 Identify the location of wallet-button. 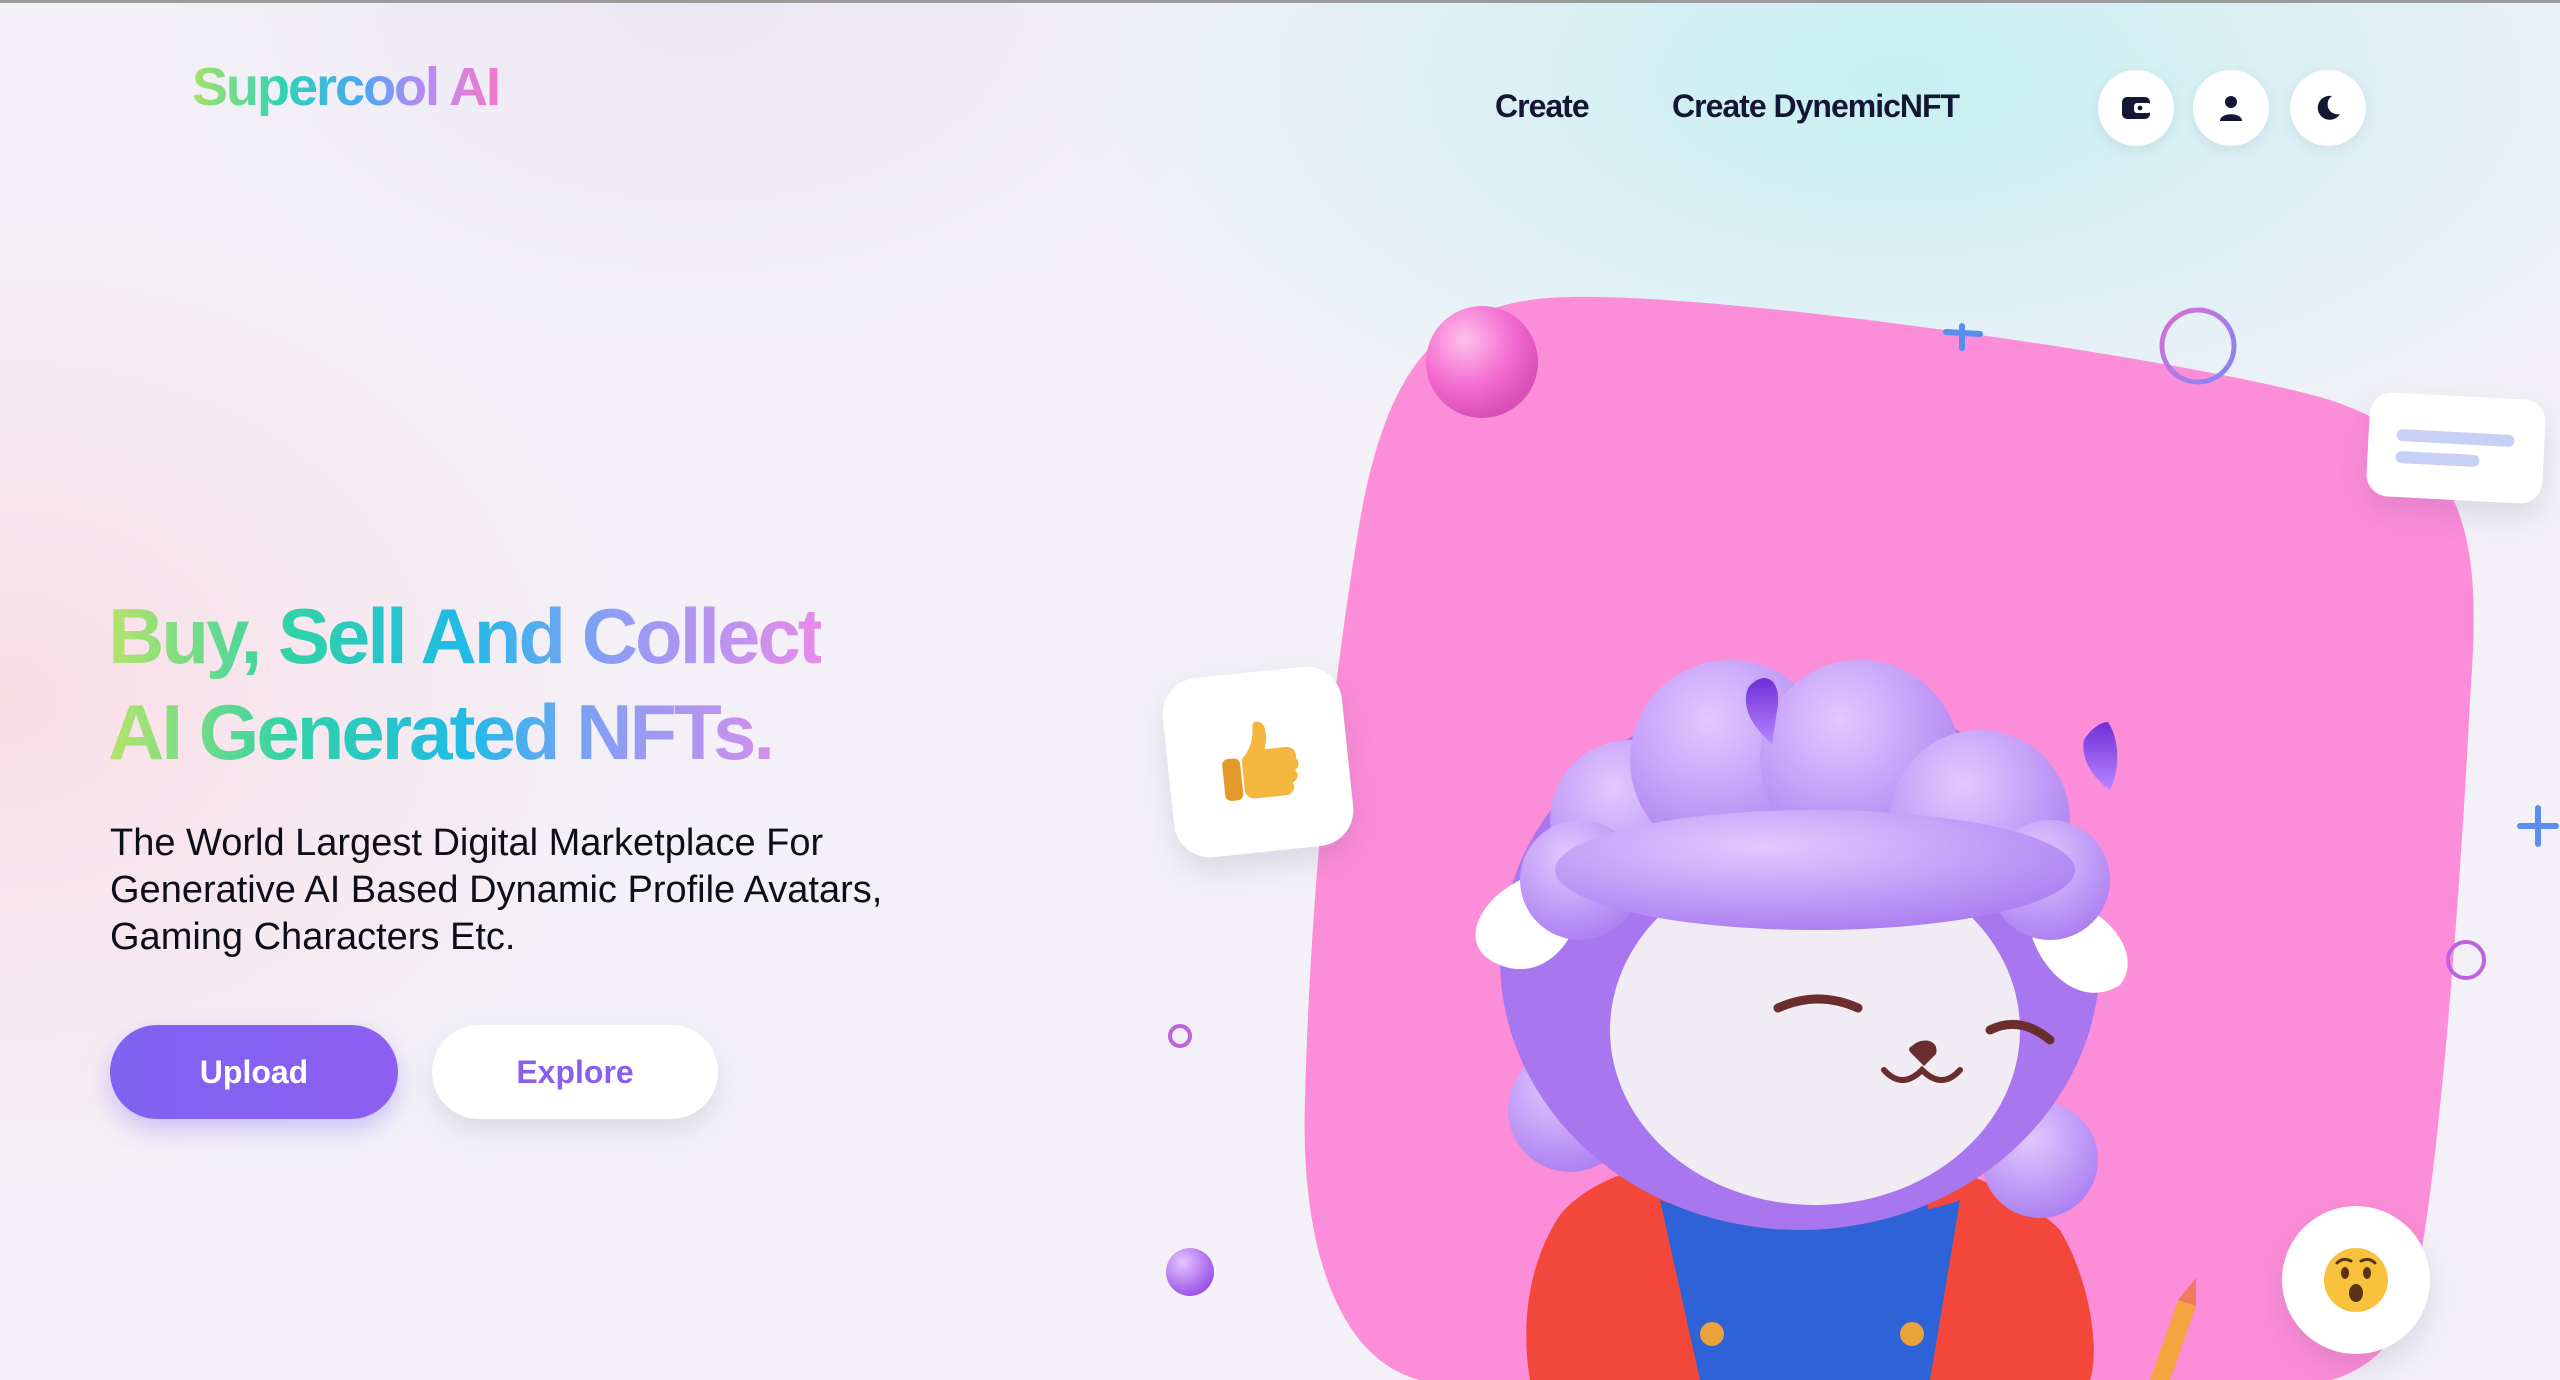
(2136, 108).